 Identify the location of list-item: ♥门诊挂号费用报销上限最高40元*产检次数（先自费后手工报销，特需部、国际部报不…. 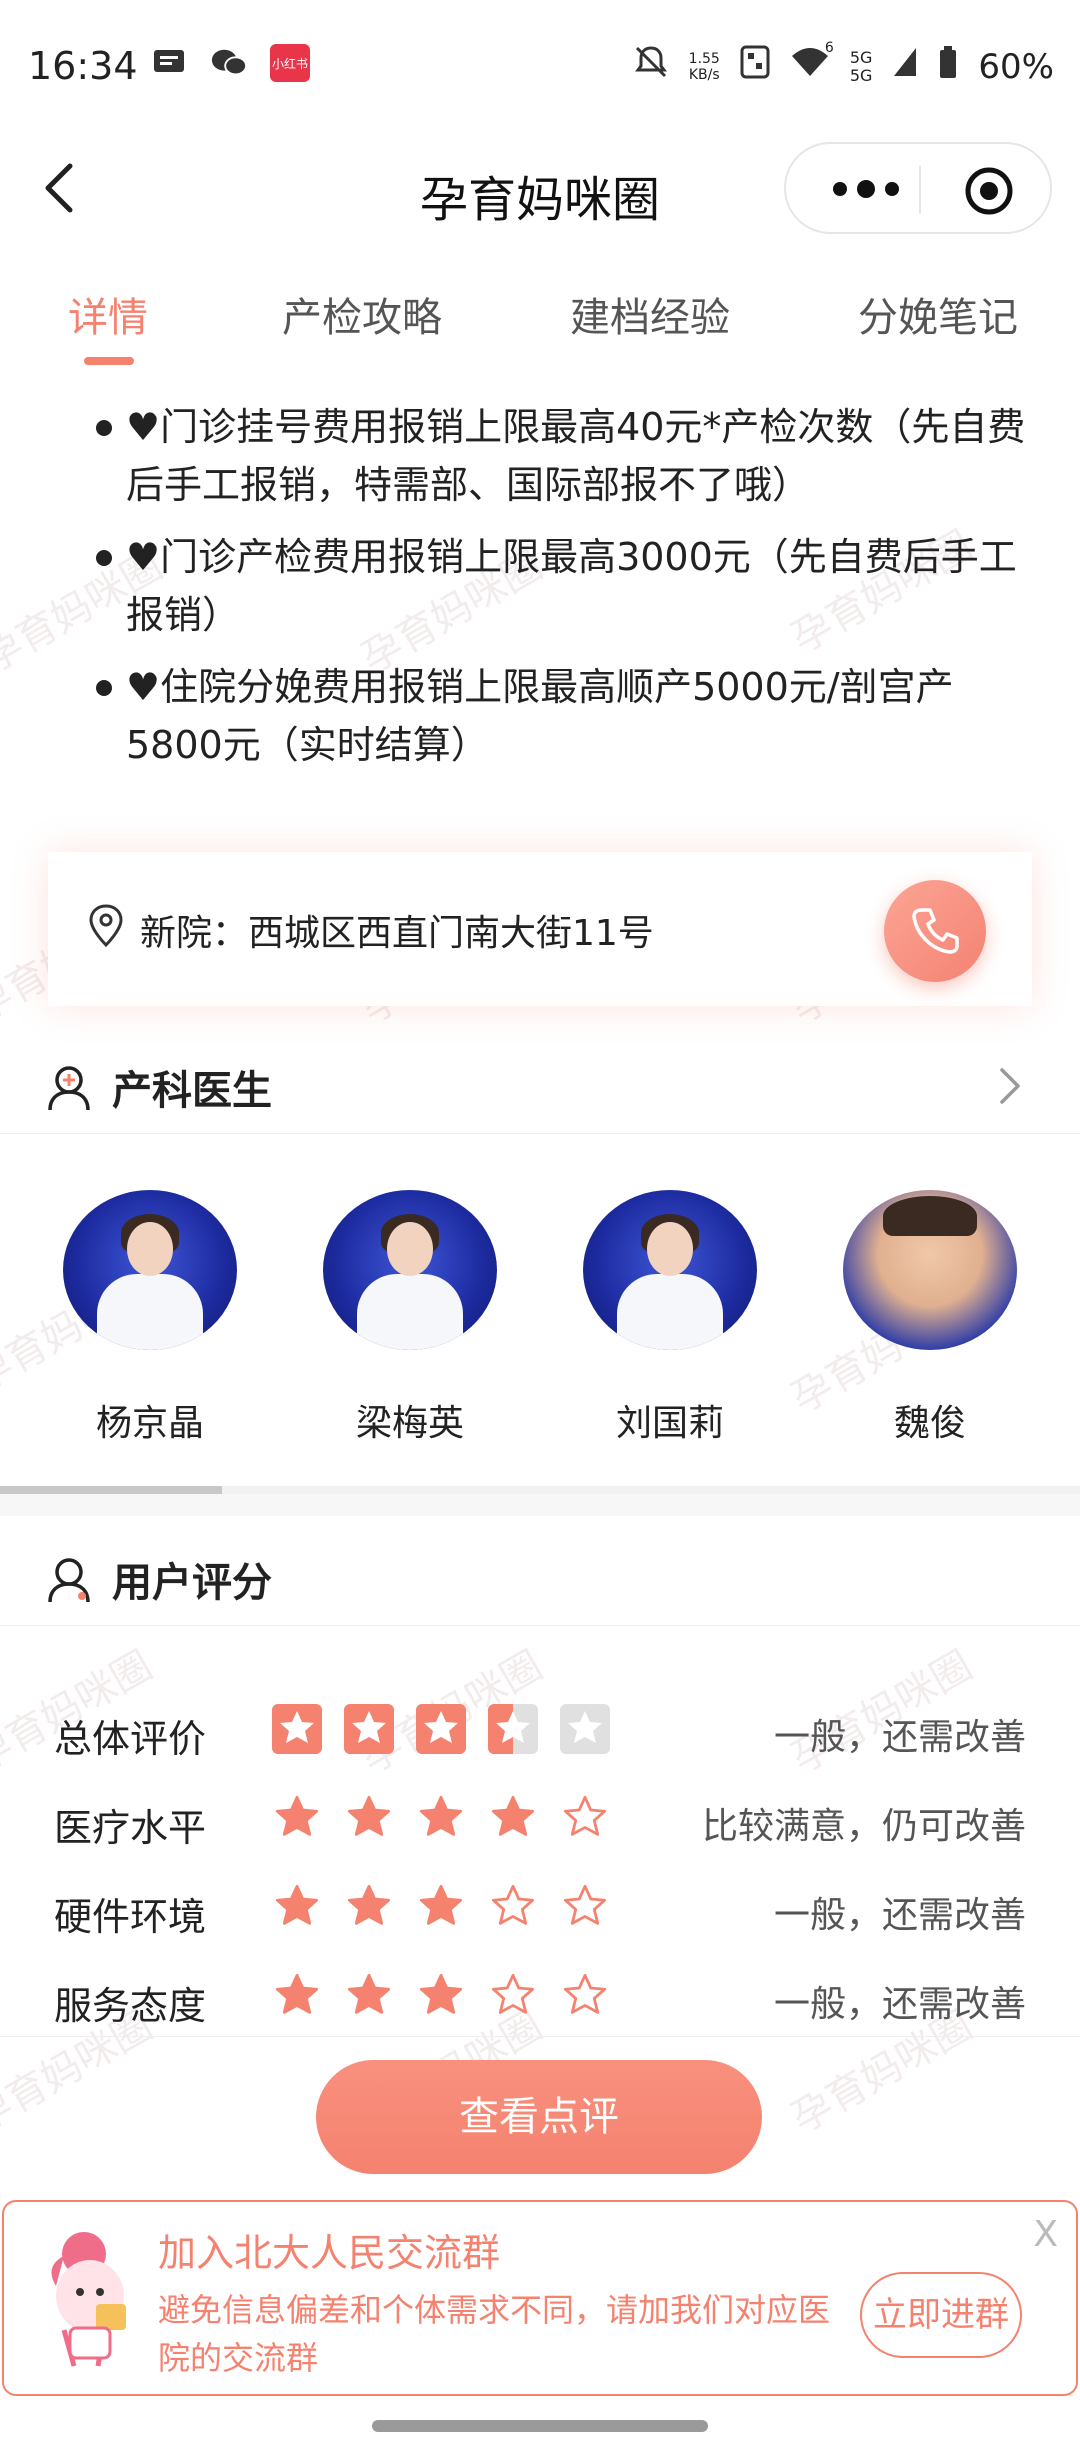
(564, 456).